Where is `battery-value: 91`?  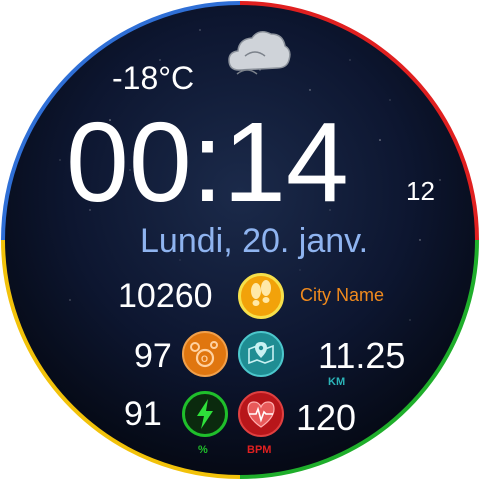 battery-value: 91 is located at coordinates (143, 414).